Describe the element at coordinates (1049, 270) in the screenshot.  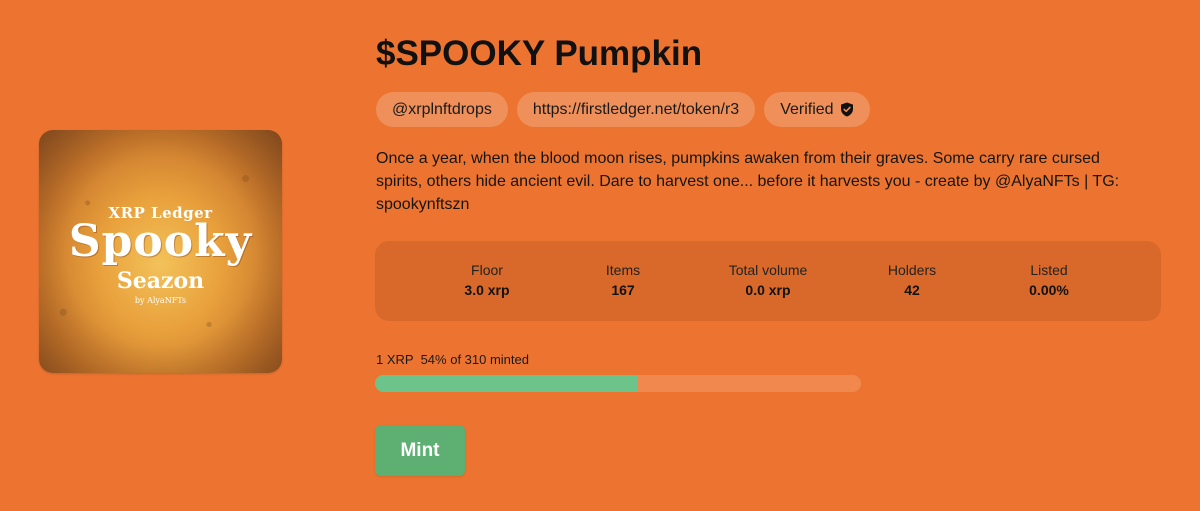
I see `stat-label: Listed` at that location.